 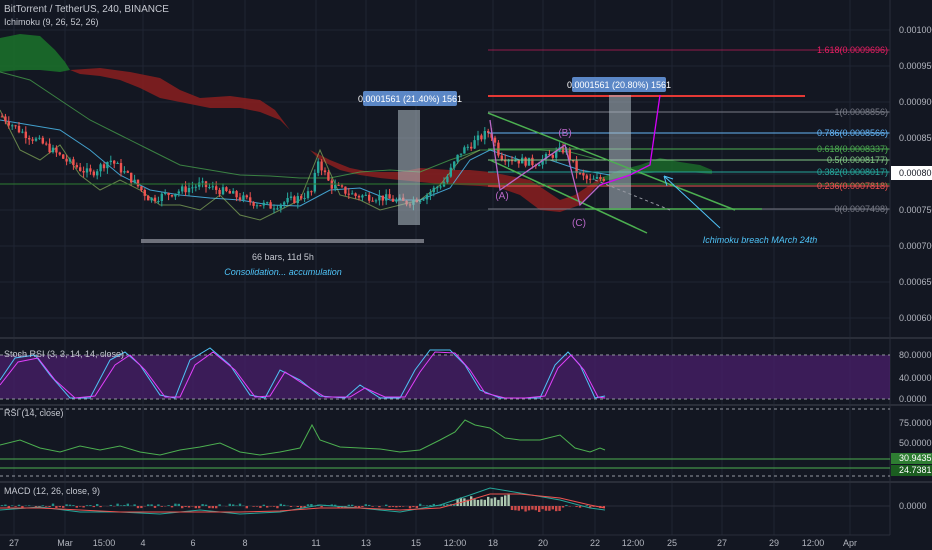 I want to click on ichimoku-legend: Ichimoku (9, 26, 52, 26), so click(x=51, y=22).